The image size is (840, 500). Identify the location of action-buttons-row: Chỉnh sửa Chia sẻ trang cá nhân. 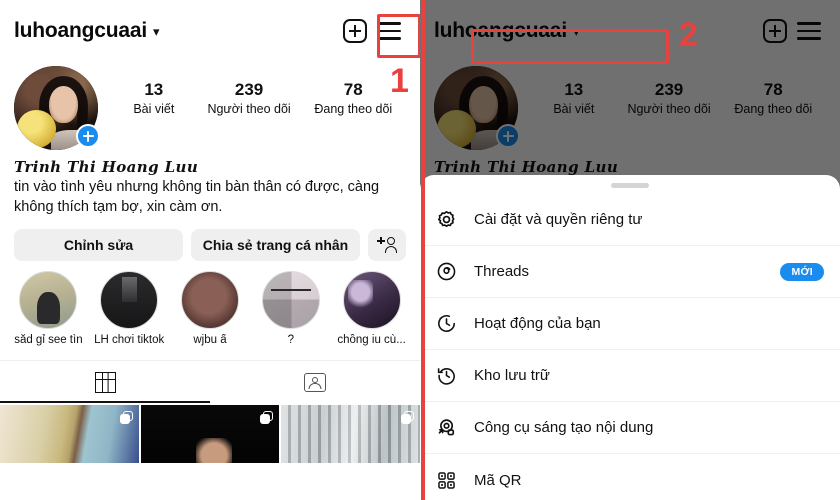
(210, 239).